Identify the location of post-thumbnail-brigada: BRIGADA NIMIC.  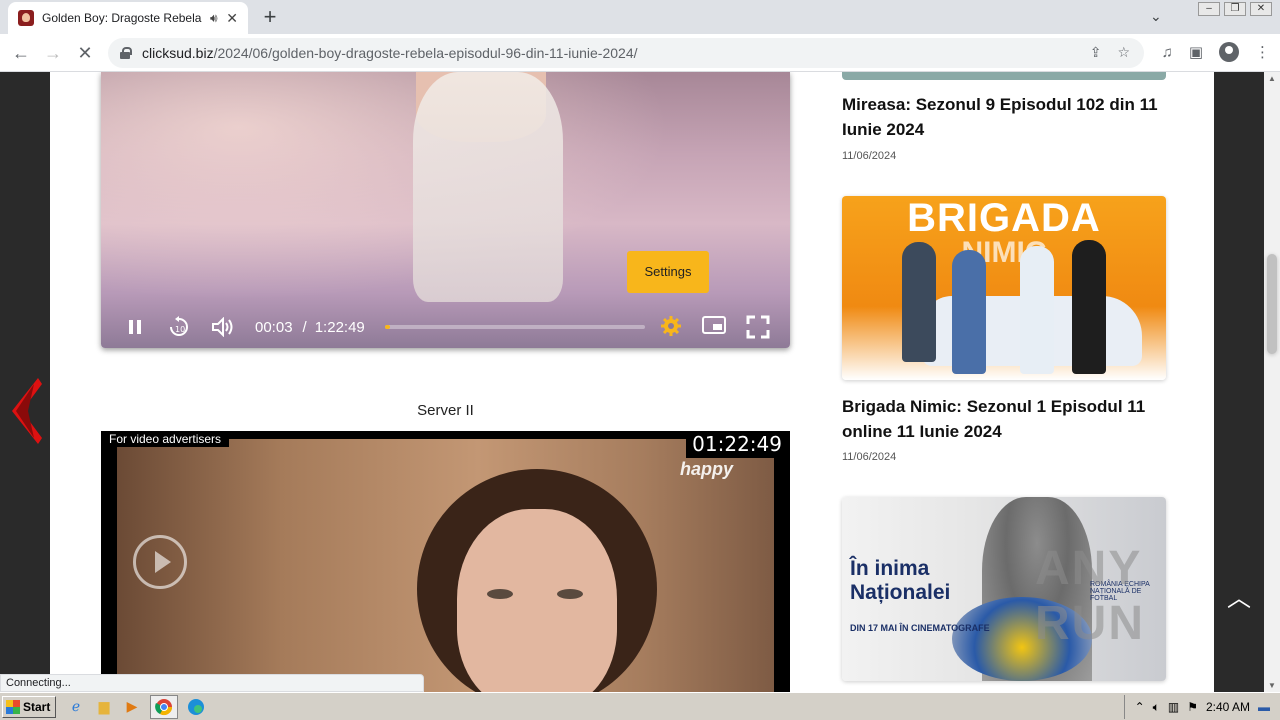
(1004, 288).